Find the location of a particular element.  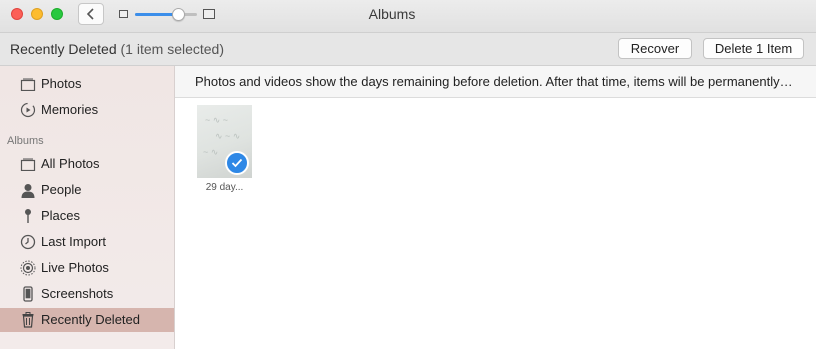

back-button is located at coordinates (91, 14).